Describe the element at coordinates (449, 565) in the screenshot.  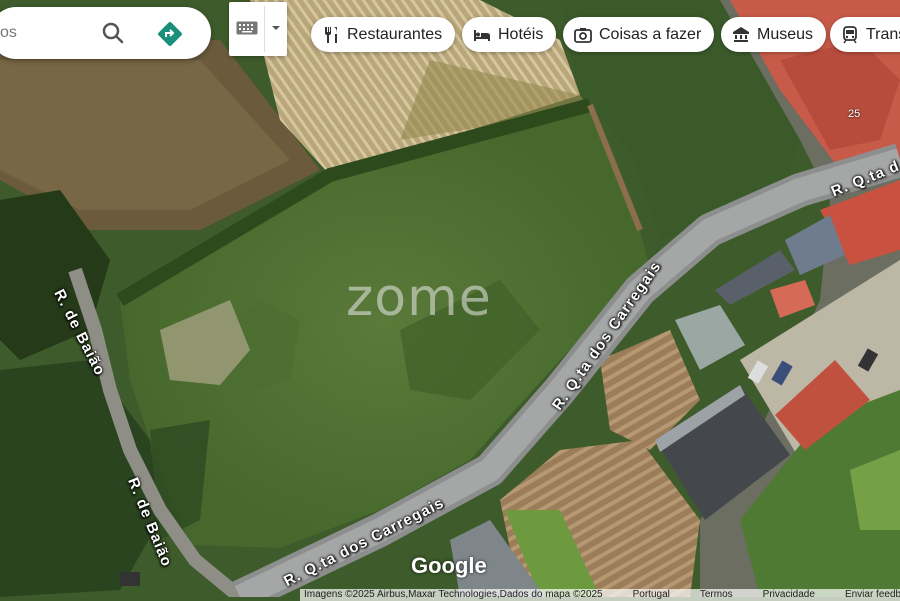
I see `google-logo: Google` at that location.